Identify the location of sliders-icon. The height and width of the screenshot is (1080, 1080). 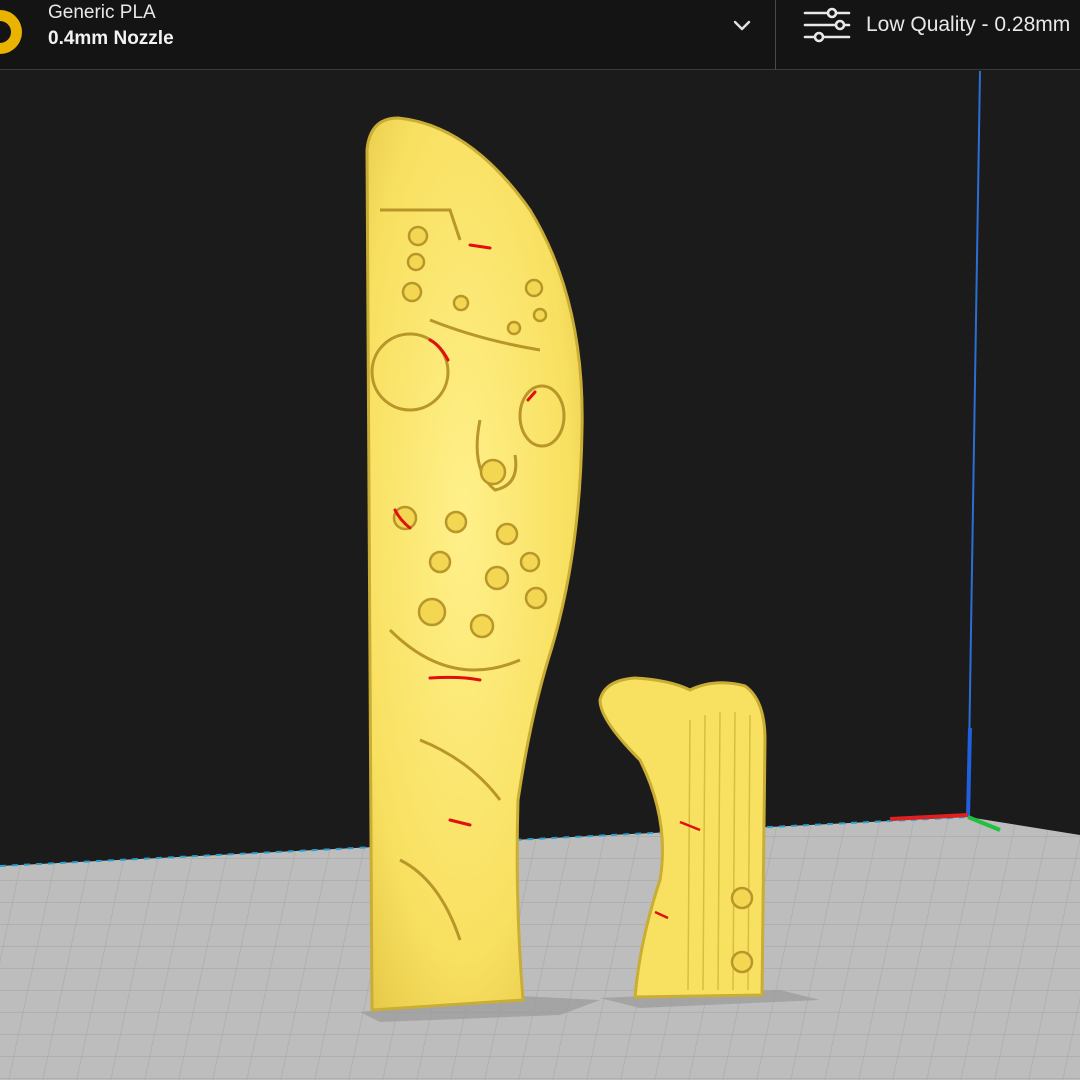
(827, 25).